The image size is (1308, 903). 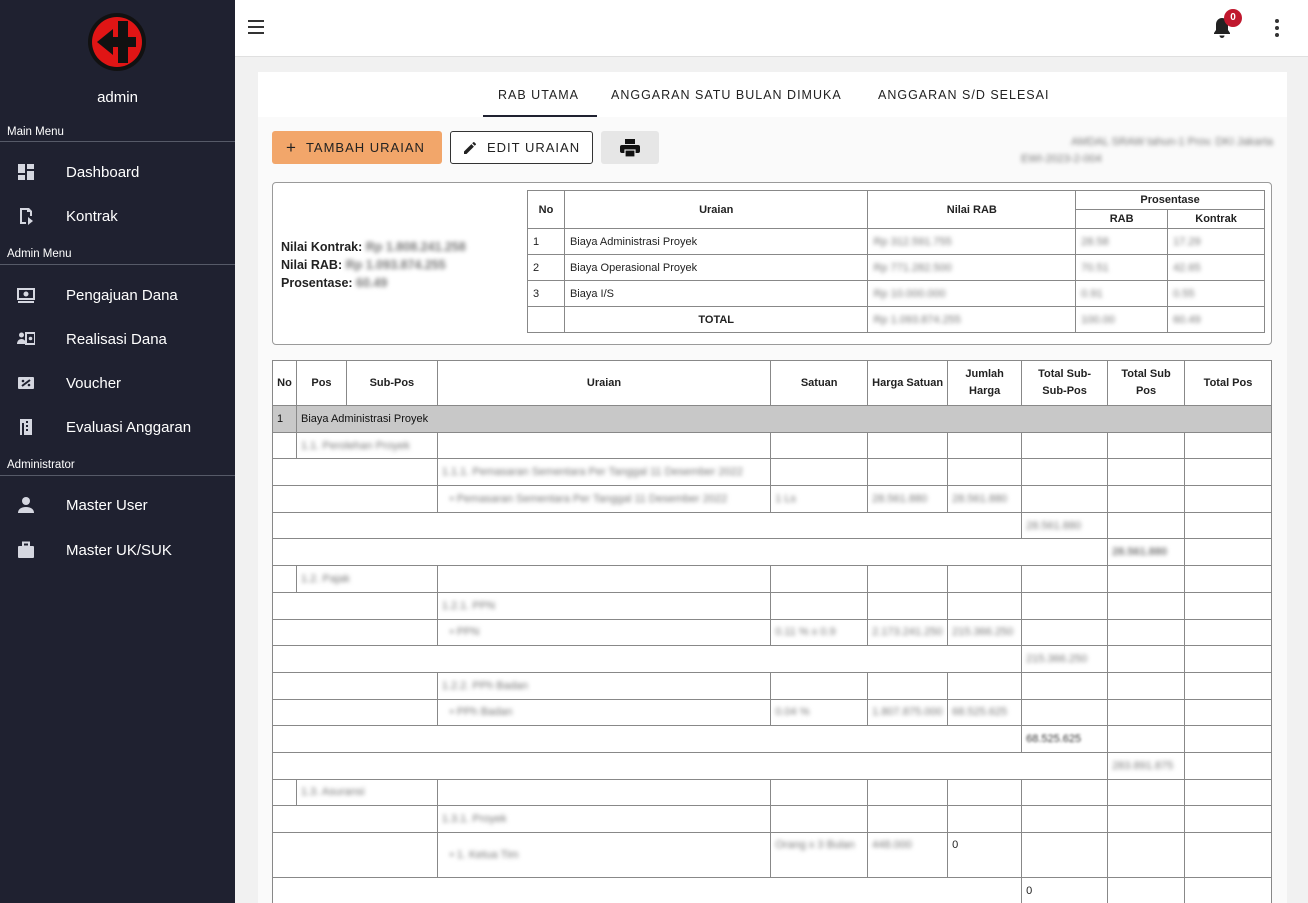 What do you see at coordinates (284, 383) in the screenshot?
I see `header-no: No` at bounding box center [284, 383].